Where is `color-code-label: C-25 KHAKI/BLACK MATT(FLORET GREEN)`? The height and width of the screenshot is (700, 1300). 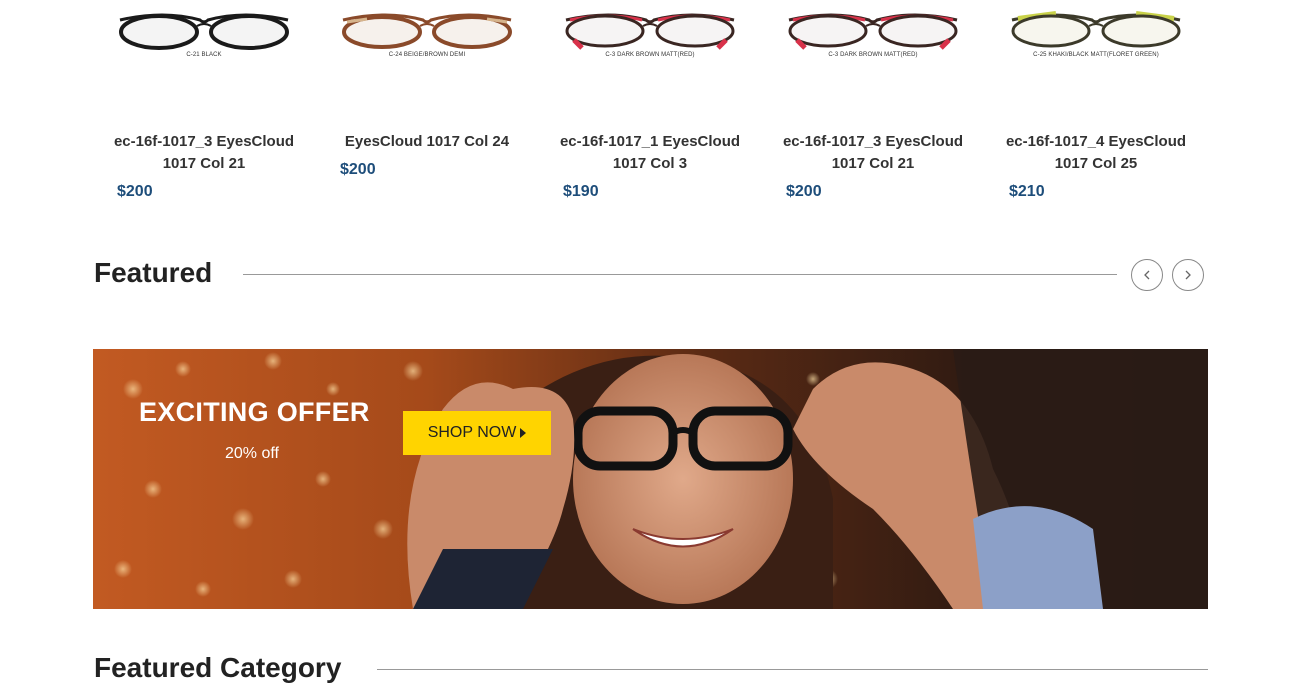 color-code-label: C-25 KHAKI/BLACK MATT(FLORET GREEN) is located at coordinates (1096, 55).